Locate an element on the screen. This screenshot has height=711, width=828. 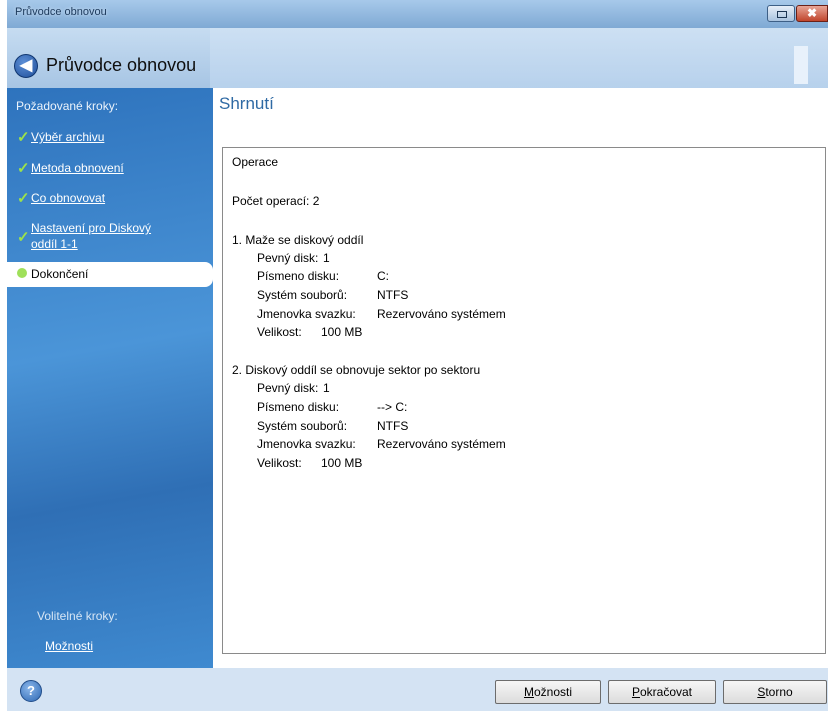
wizard-title: Průvodce obnovou is located at coordinates (121, 65).